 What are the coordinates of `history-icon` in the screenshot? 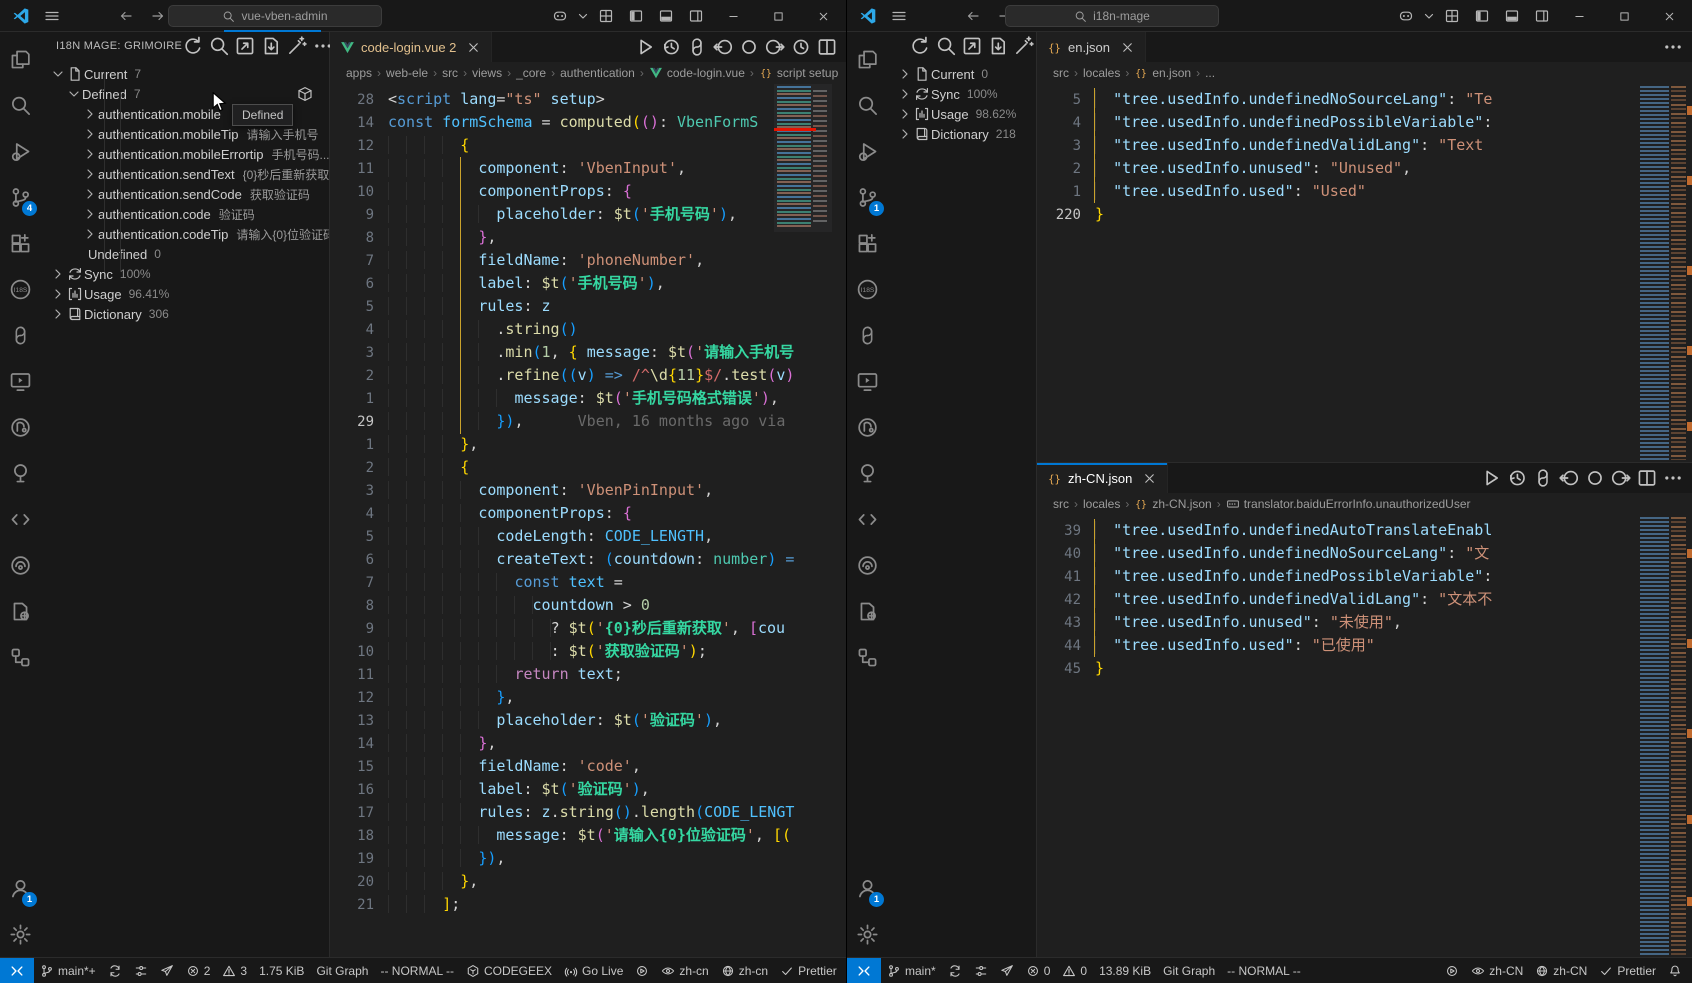 It's located at (1517, 478).